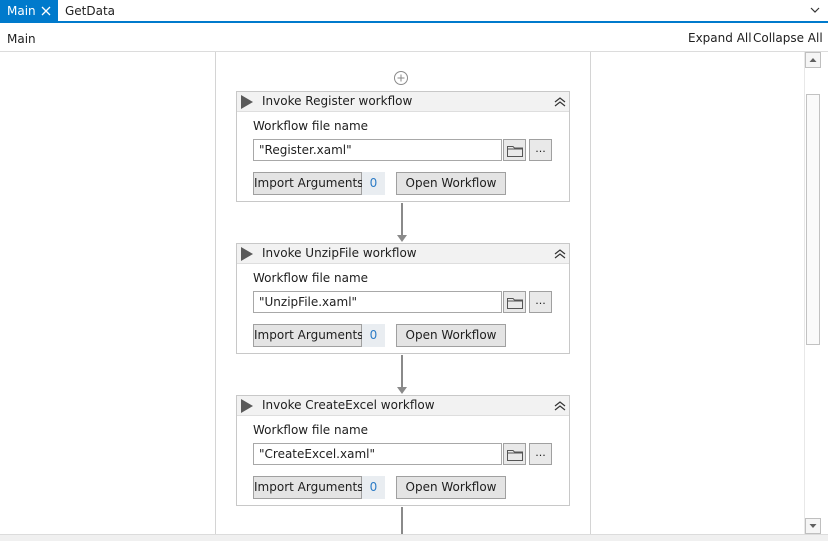 Image resolution: width=828 pixels, height=541 pixels. I want to click on card-header: Invoke Register workflow, so click(403, 102).